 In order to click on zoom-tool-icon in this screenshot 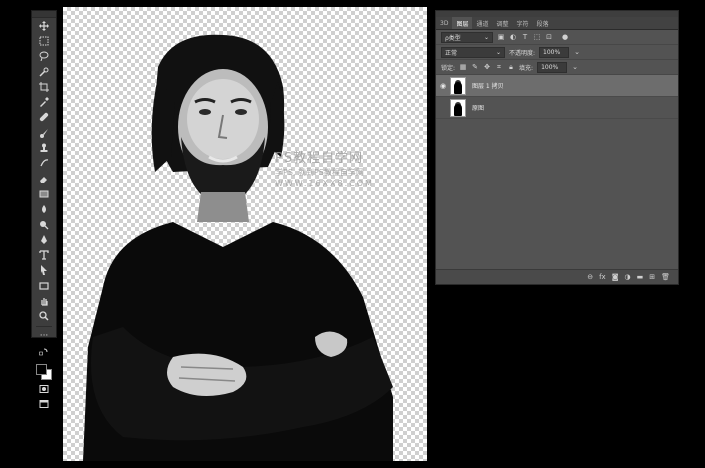, I will do `click(44, 316)`.